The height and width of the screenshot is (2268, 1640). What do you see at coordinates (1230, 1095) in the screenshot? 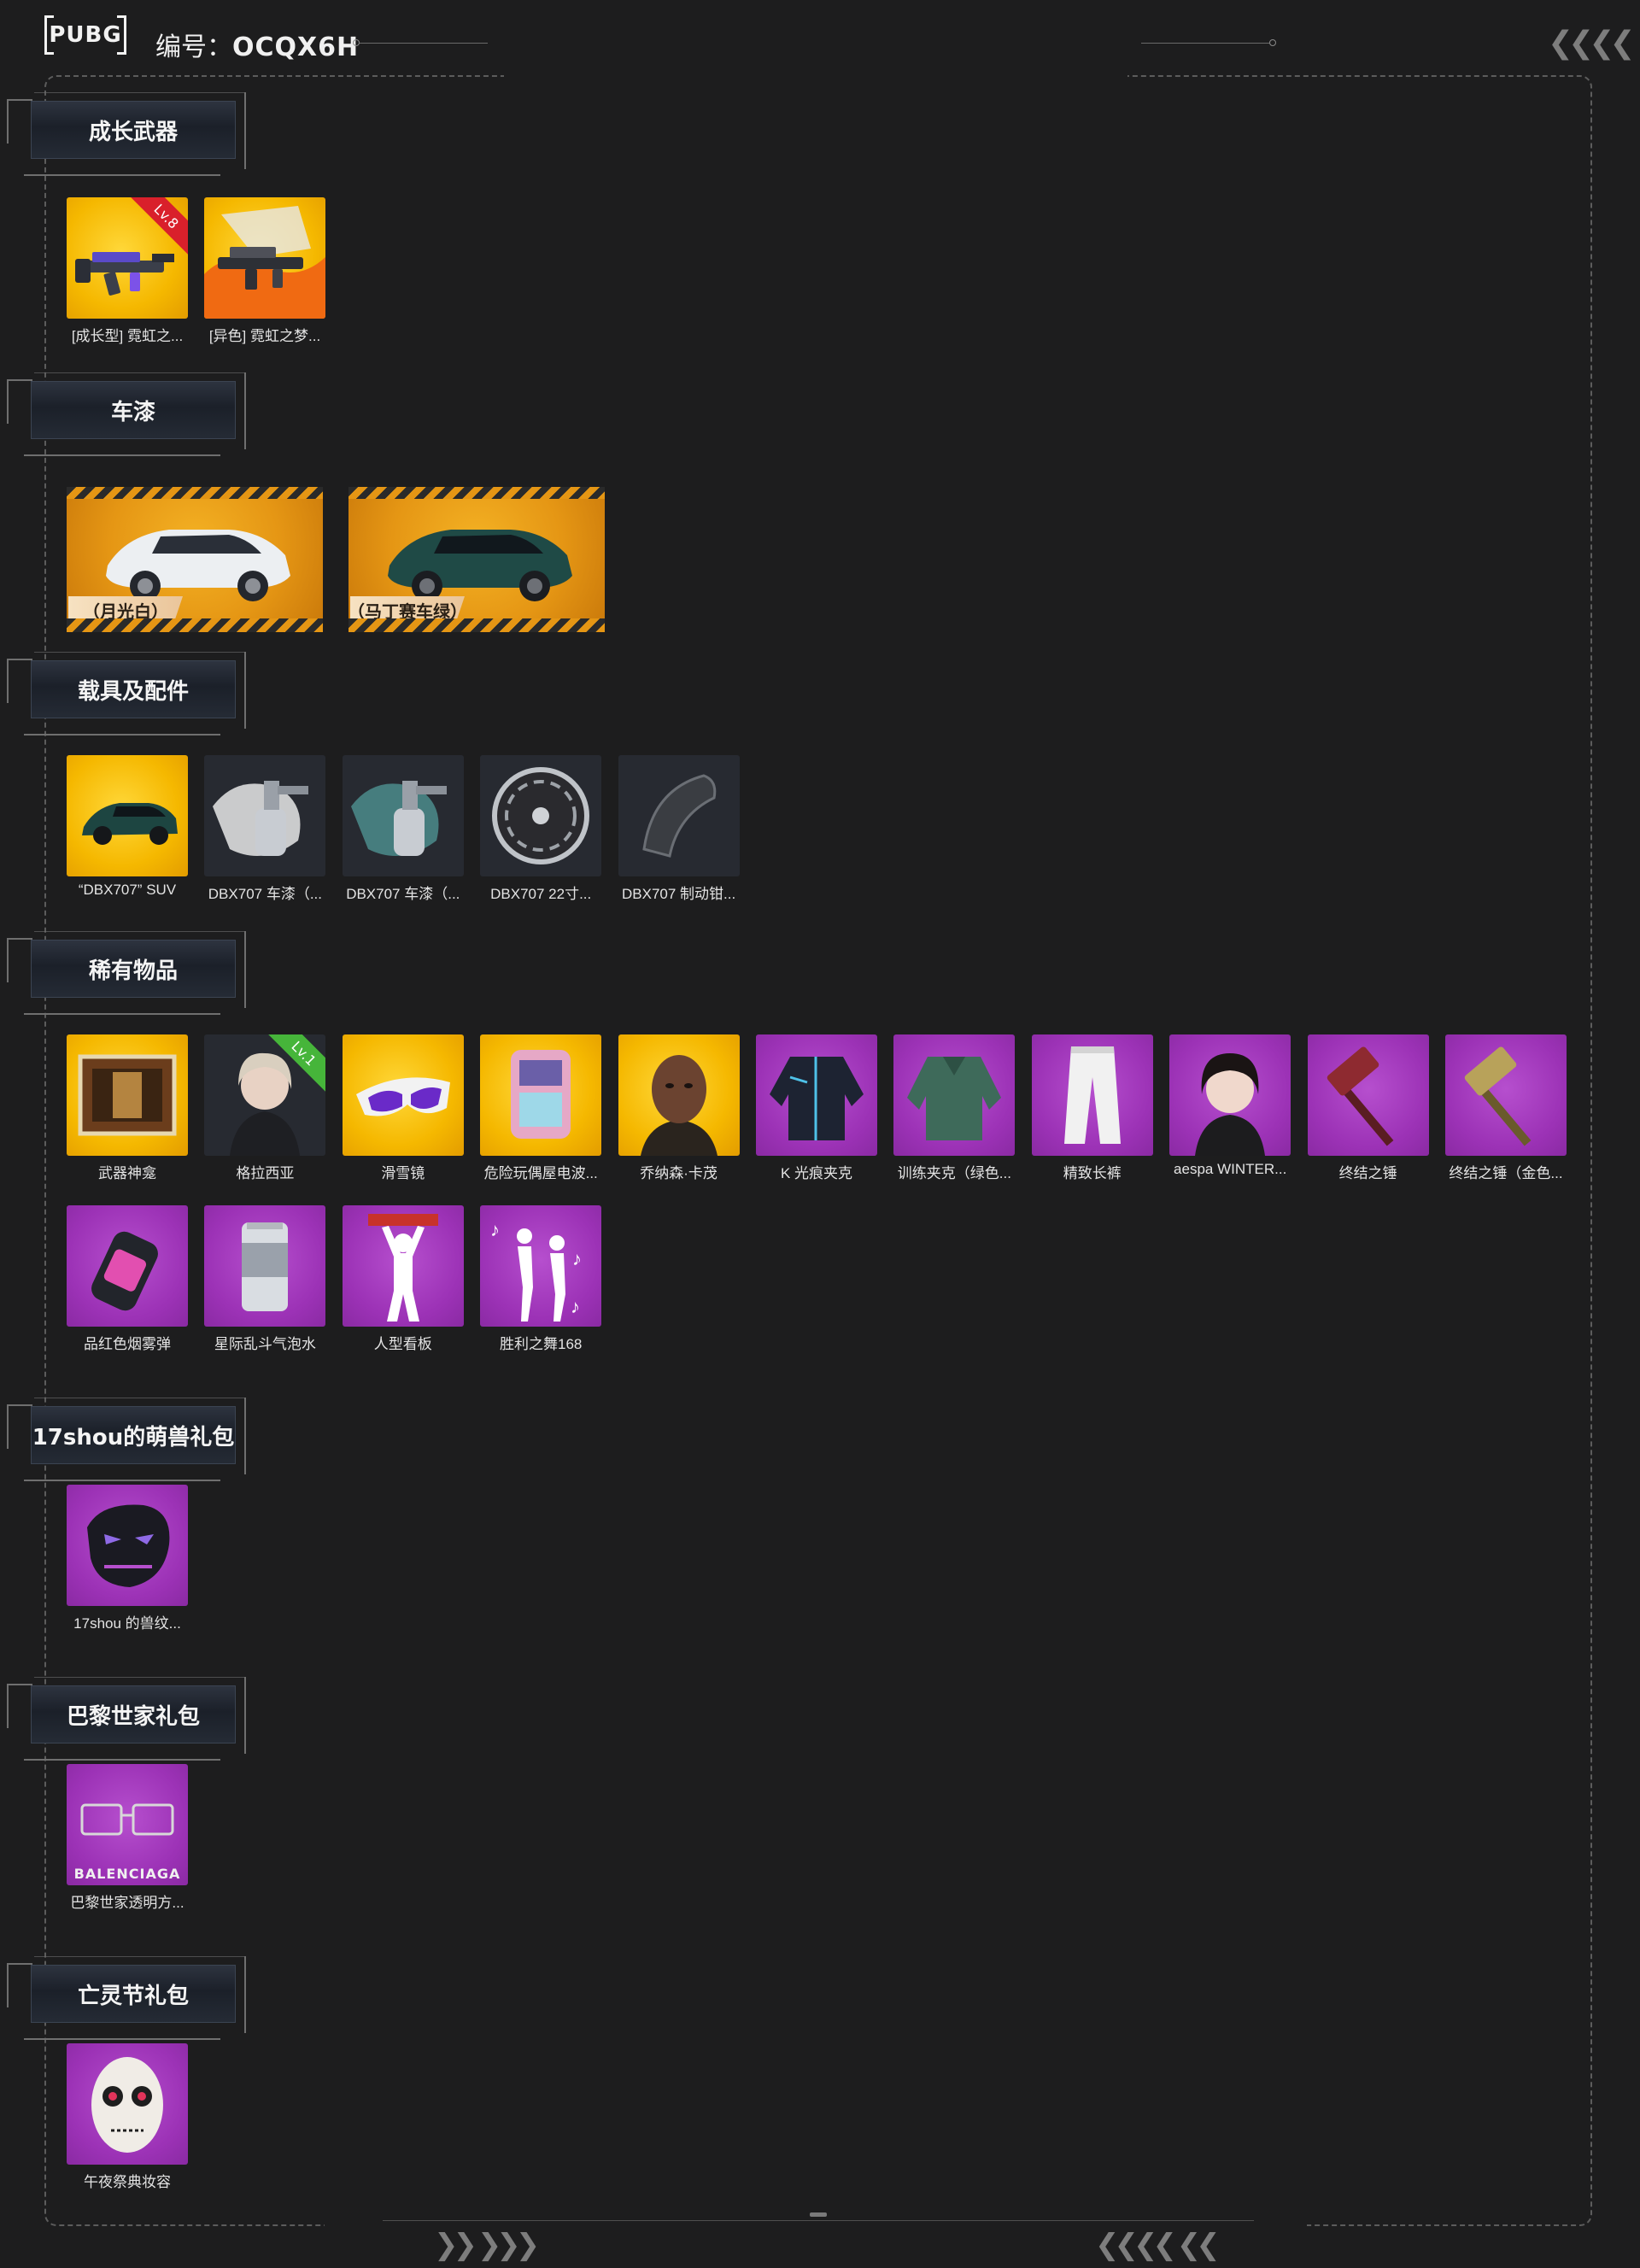
I see `character-winter-icon` at bounding box center [1230, 1095].